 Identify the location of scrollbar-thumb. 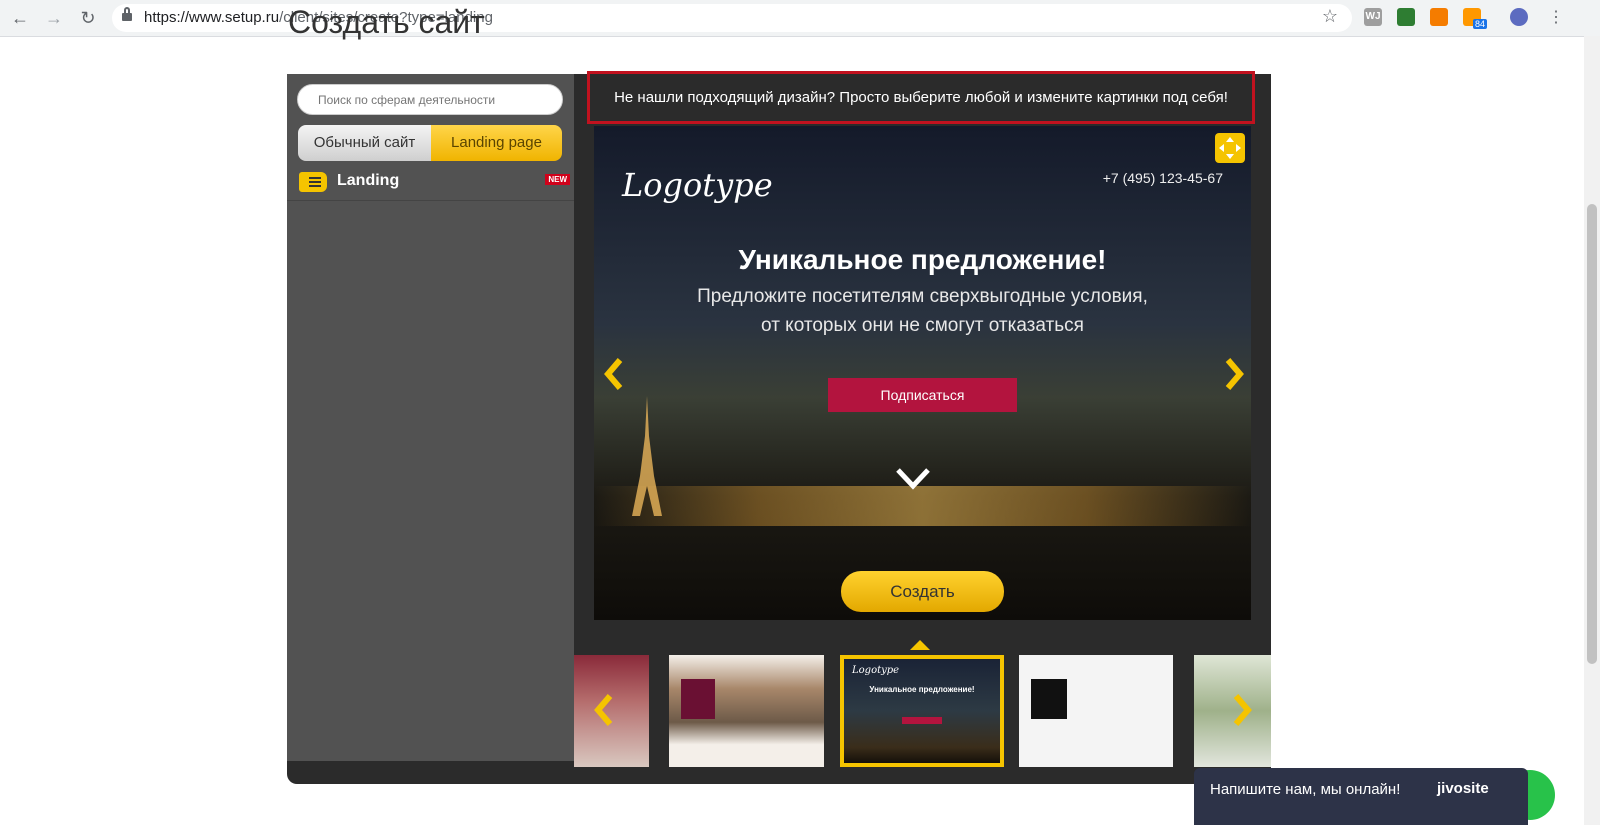
(1592, 434).